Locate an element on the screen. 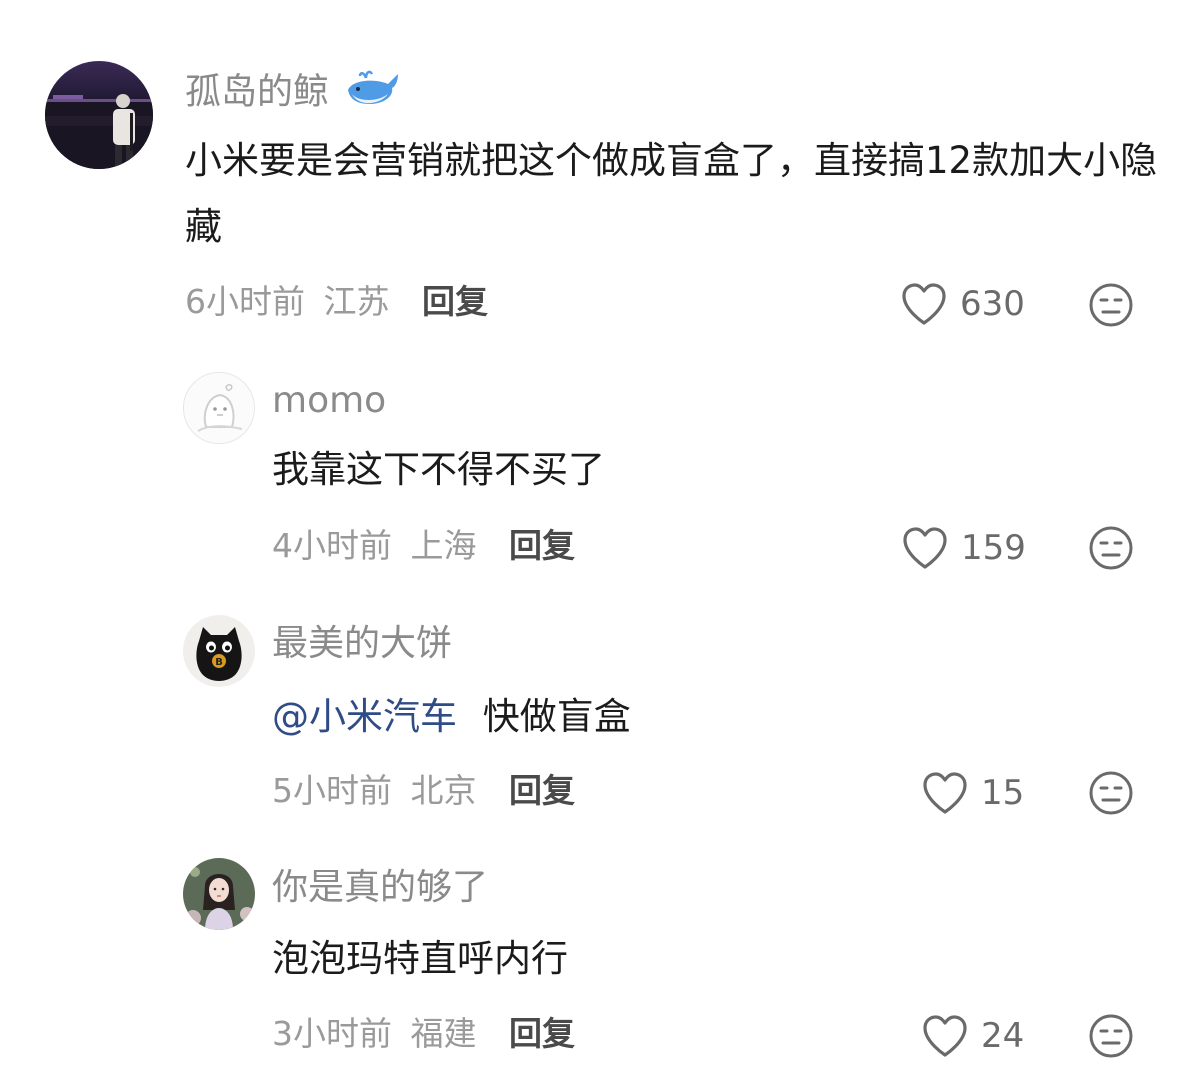 The height and width of the screenshot is (1090, 1200). comment-meta: 5小时前 北京 回复 is located at coordinates (423, 791).